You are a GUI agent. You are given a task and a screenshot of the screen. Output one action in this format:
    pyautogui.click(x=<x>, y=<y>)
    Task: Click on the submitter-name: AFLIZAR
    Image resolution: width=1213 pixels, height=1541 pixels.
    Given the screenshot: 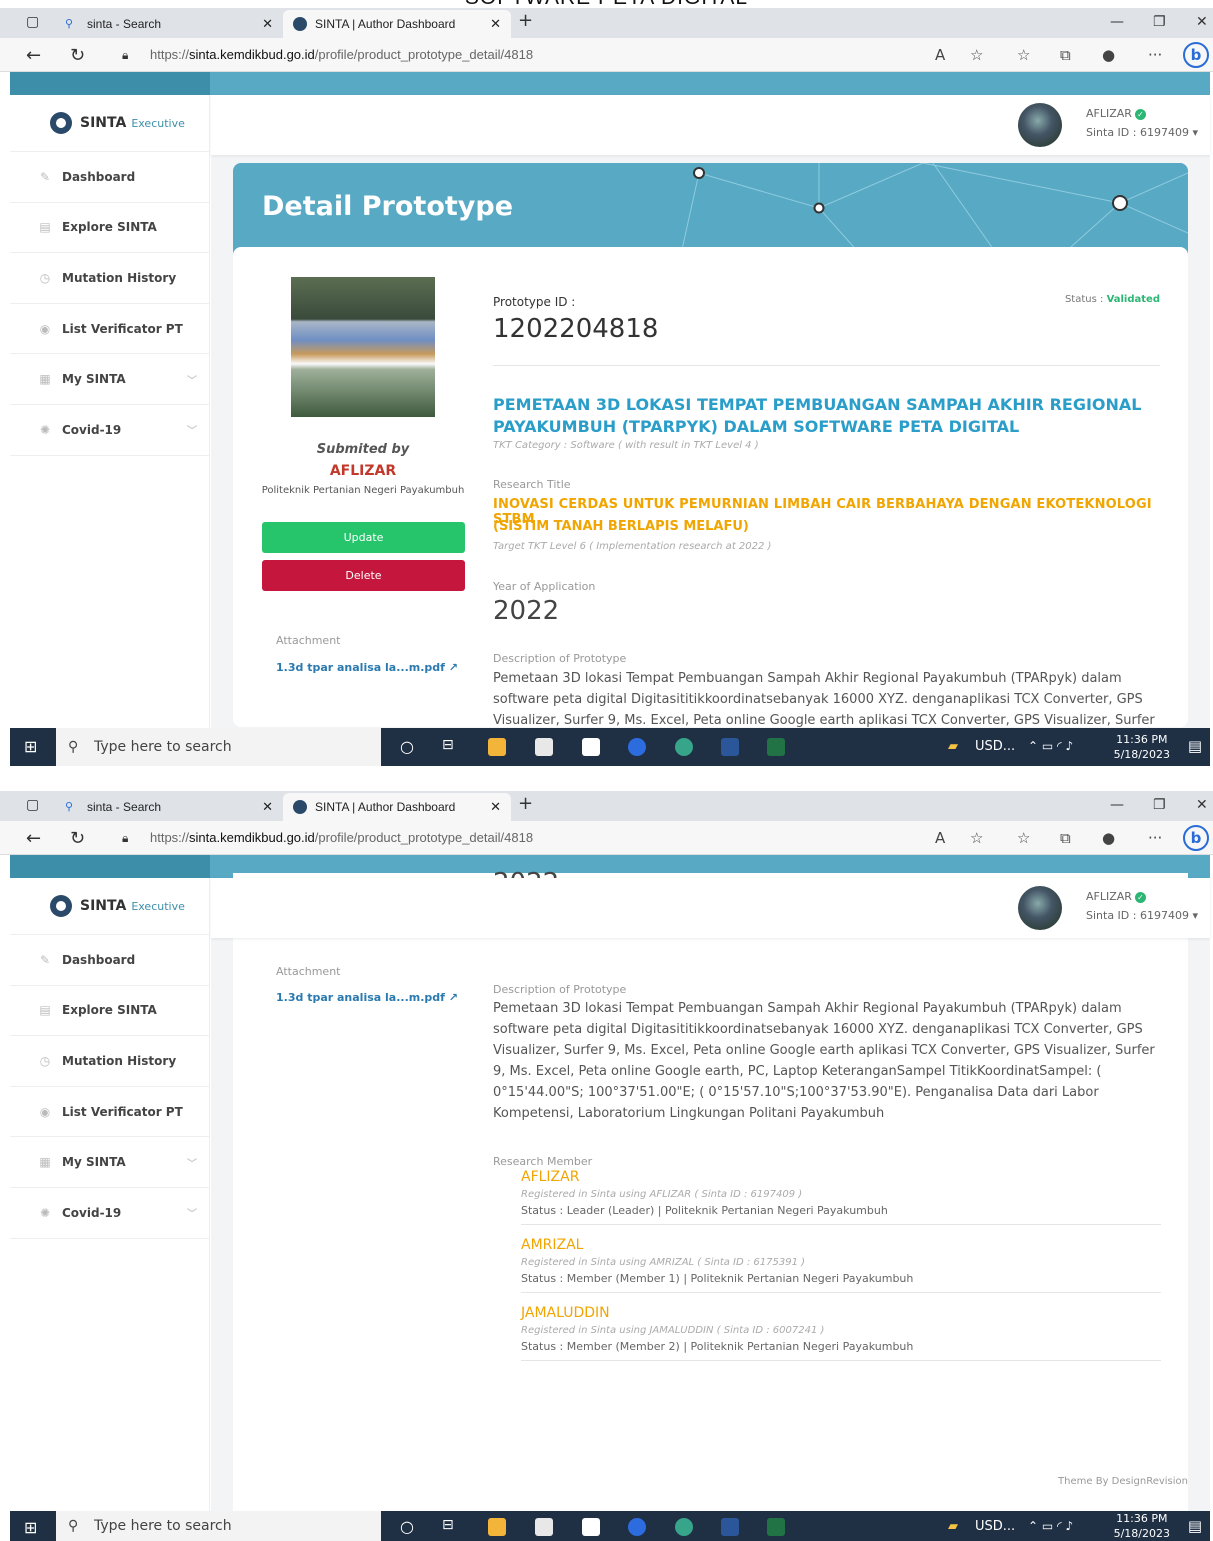 What is the action you would take?
    pyautogui.click(x=363, y=471)
    